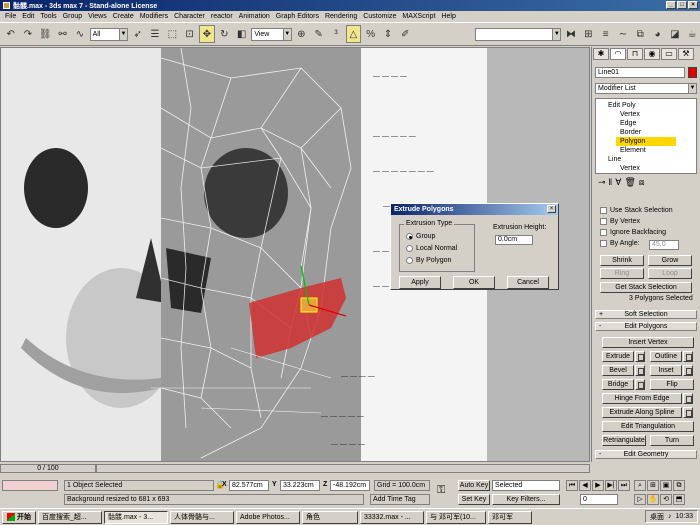  Describe the element at coordinates (405, 34) in the screenshot. I see `edit-named-selection-icon: ✐` at that location.